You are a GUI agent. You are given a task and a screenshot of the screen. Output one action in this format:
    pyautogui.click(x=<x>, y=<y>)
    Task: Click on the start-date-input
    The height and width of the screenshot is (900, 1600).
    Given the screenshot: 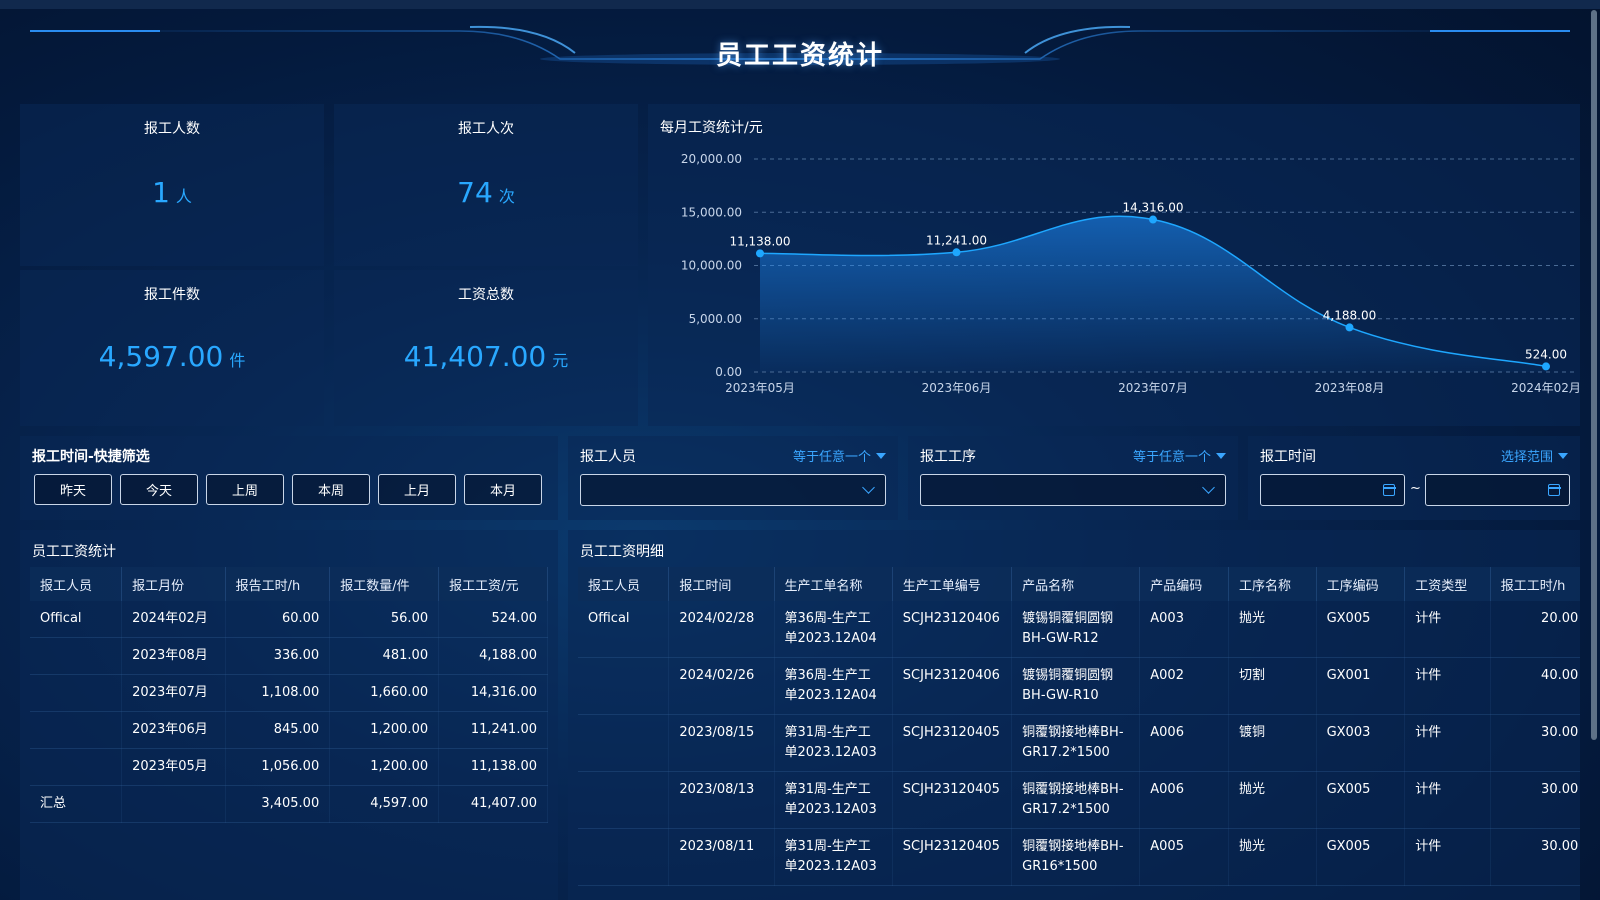 What is the action you would take?
    pyautogui.click(x=1332, y=490)
    